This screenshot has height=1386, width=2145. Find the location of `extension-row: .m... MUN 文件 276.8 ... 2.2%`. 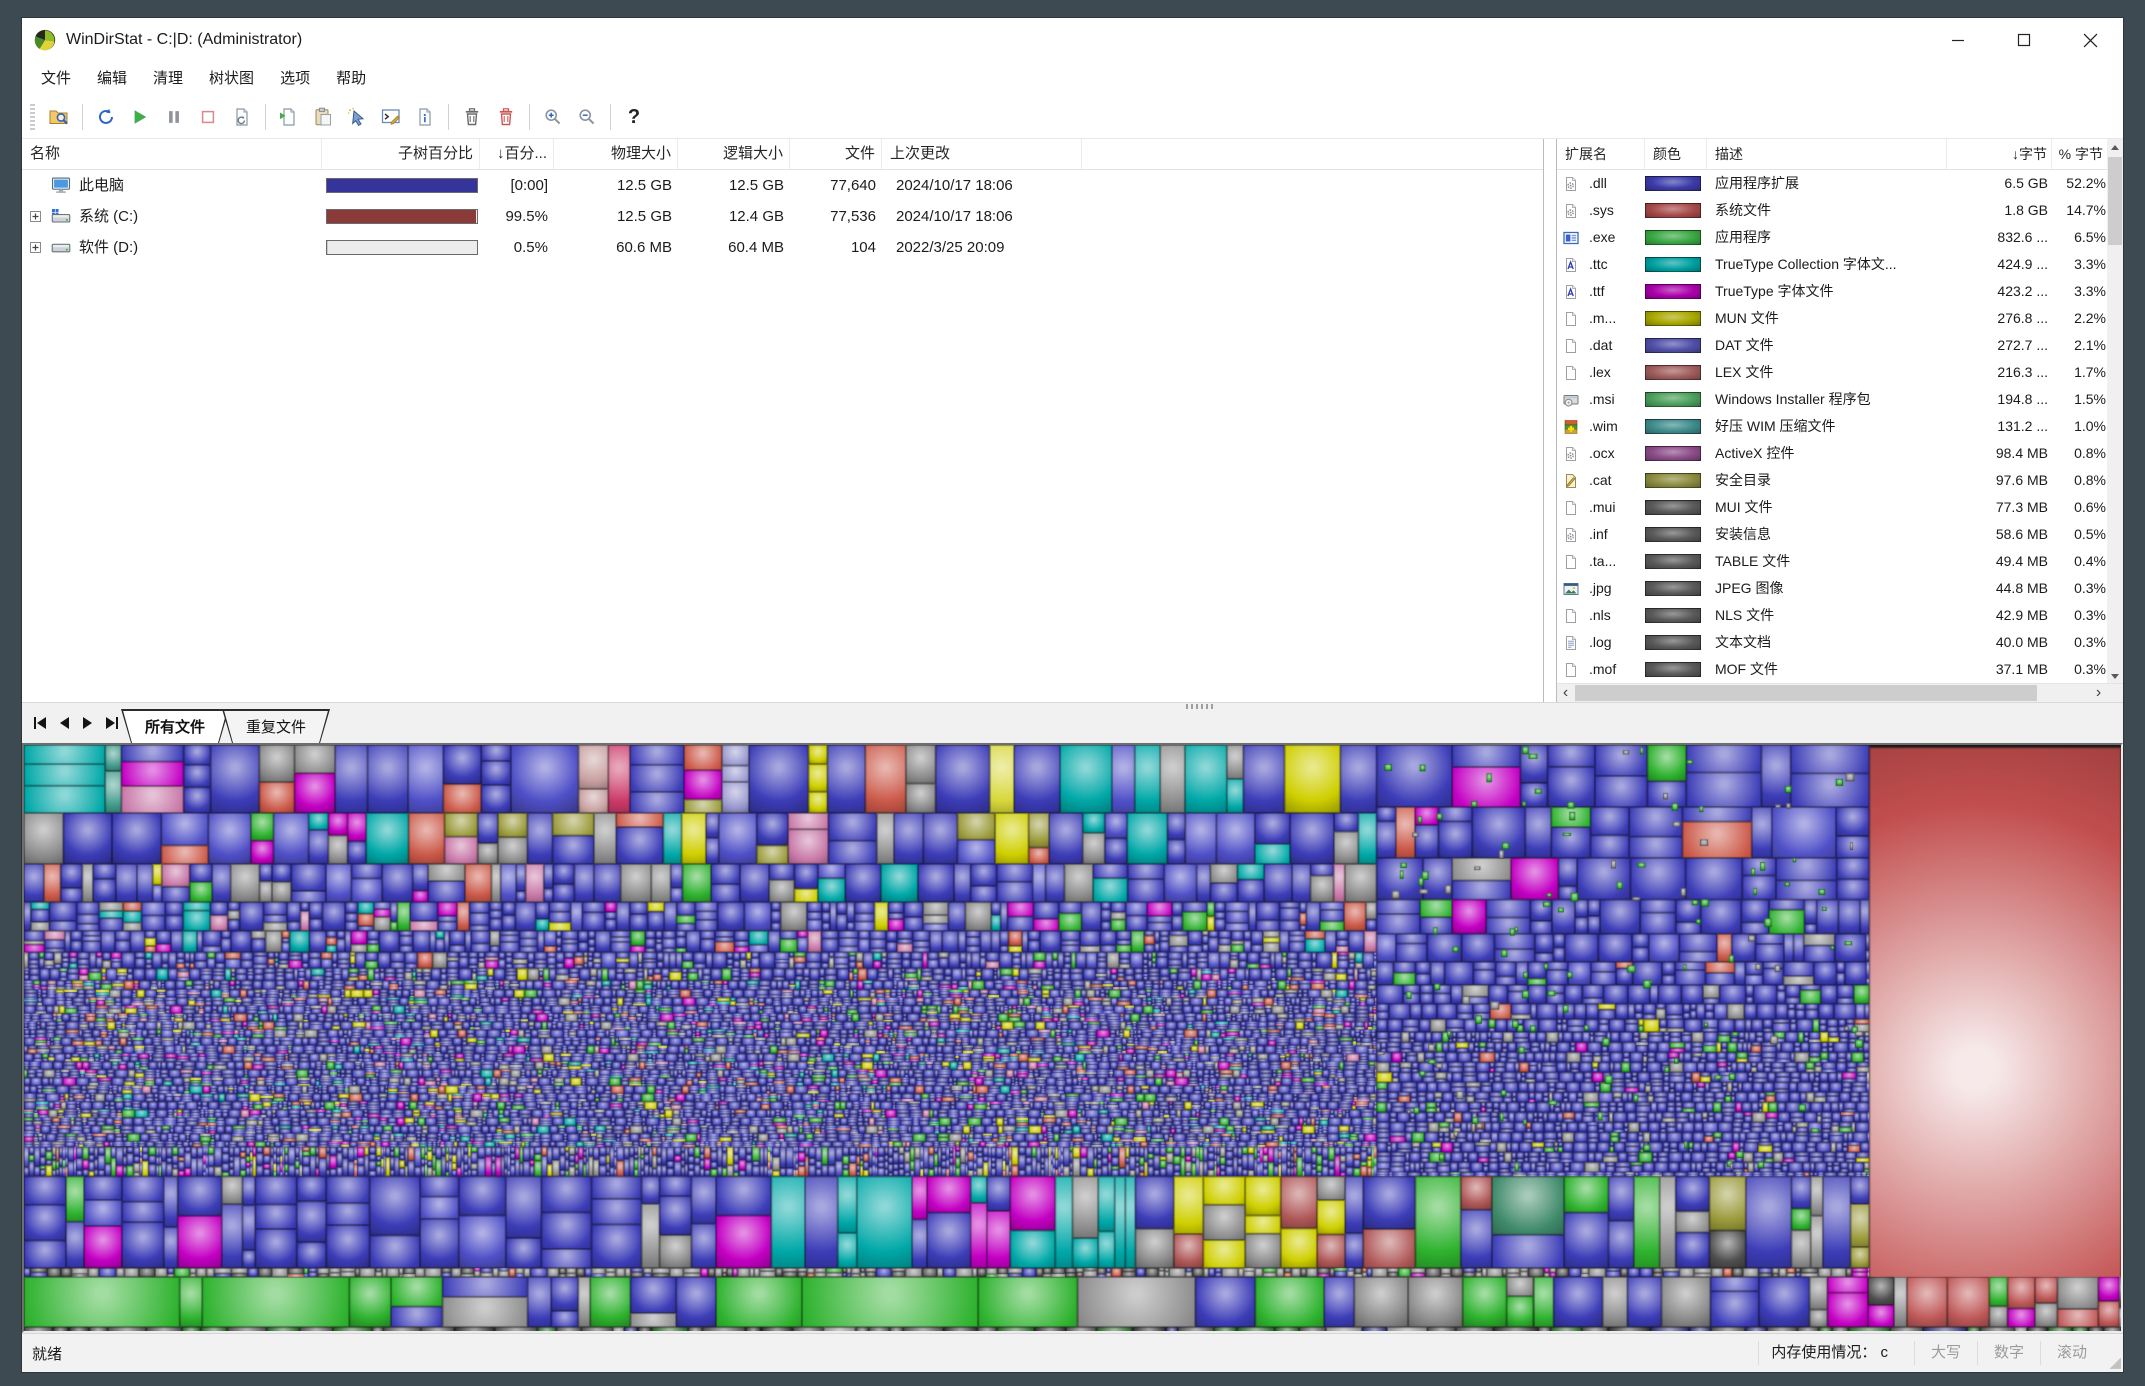

extension-row: .m... MUN 文件 276.8 ... 2.2% is located at coordinates (1840, 318).